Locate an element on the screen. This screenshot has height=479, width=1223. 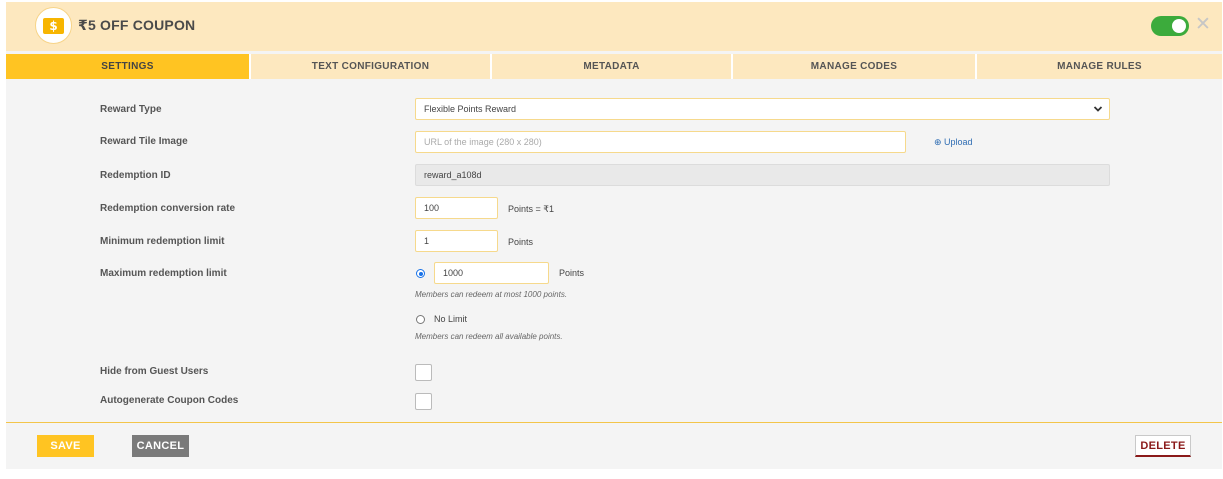
coupon-icon: $ is located at coordinates (53, 25).